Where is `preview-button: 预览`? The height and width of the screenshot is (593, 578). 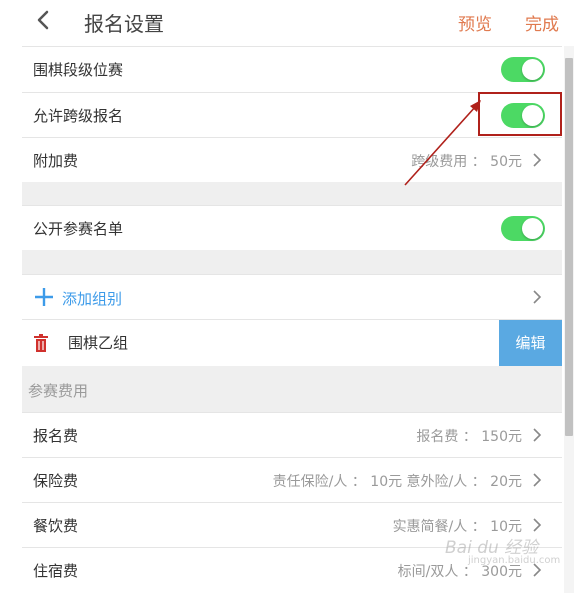 preview-button: 预览 is located at coordinates (475, 22).